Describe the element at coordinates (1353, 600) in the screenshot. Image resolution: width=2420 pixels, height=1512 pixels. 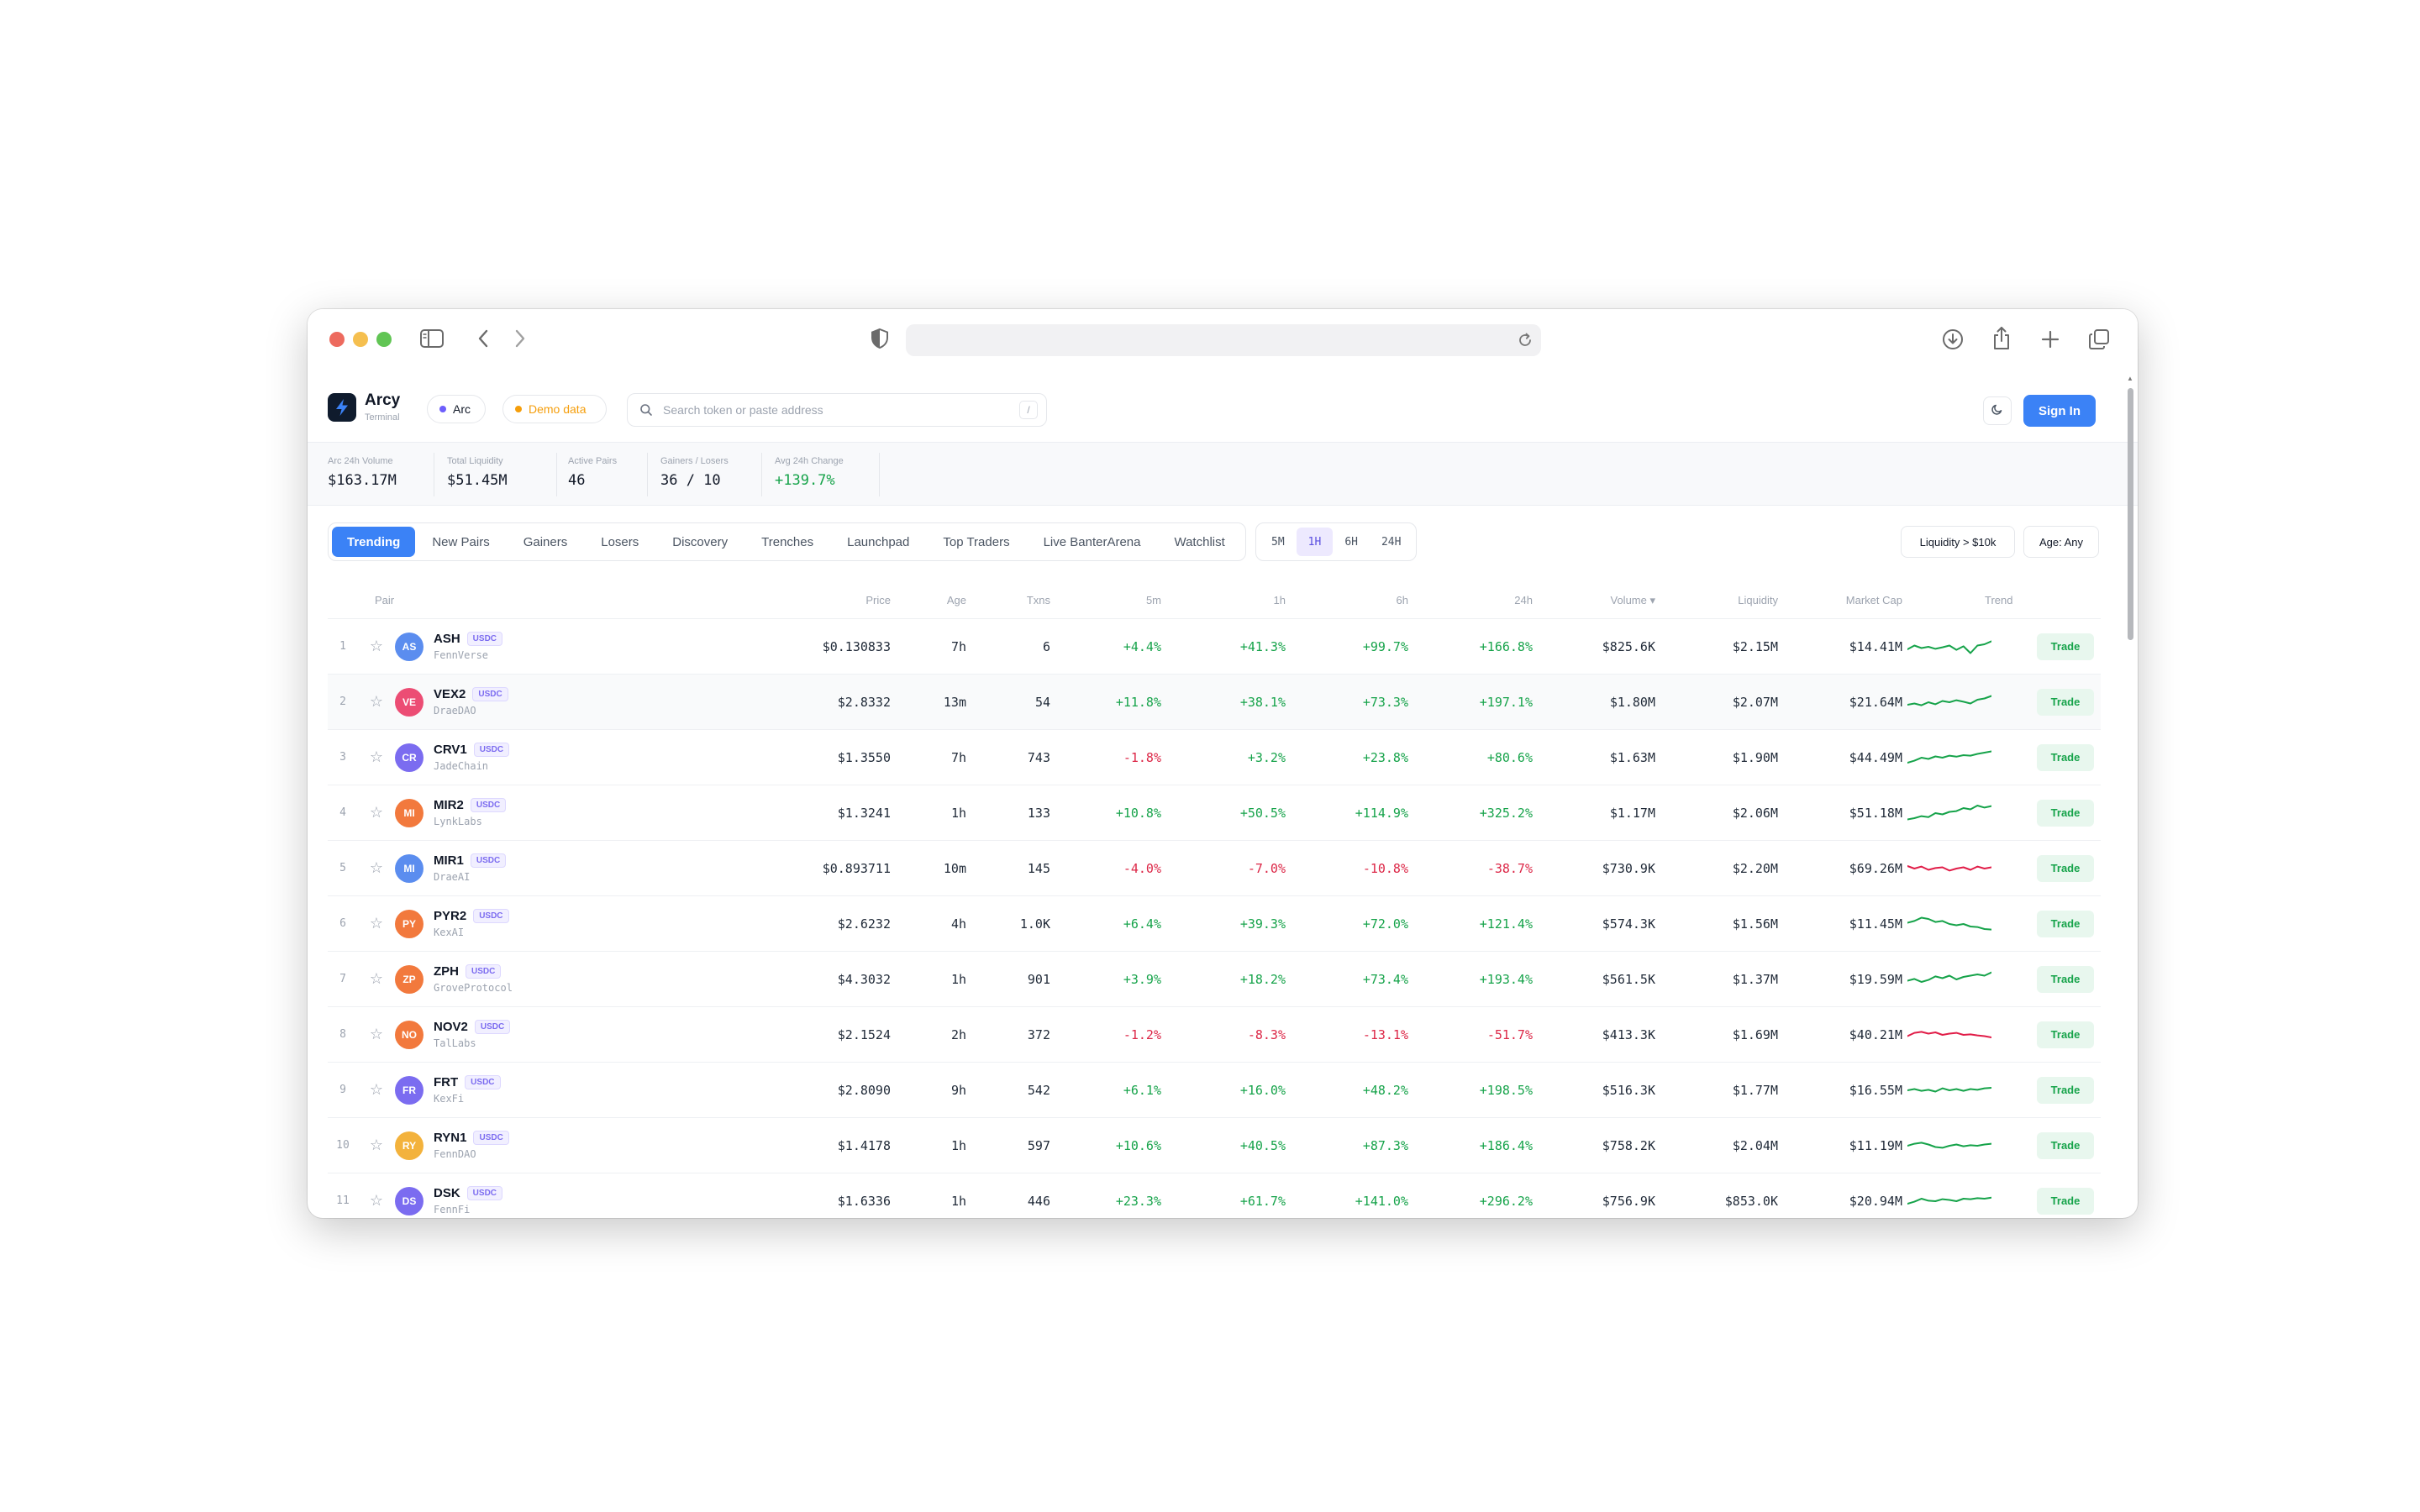
I see `column-header-6h: 6h` at that location.